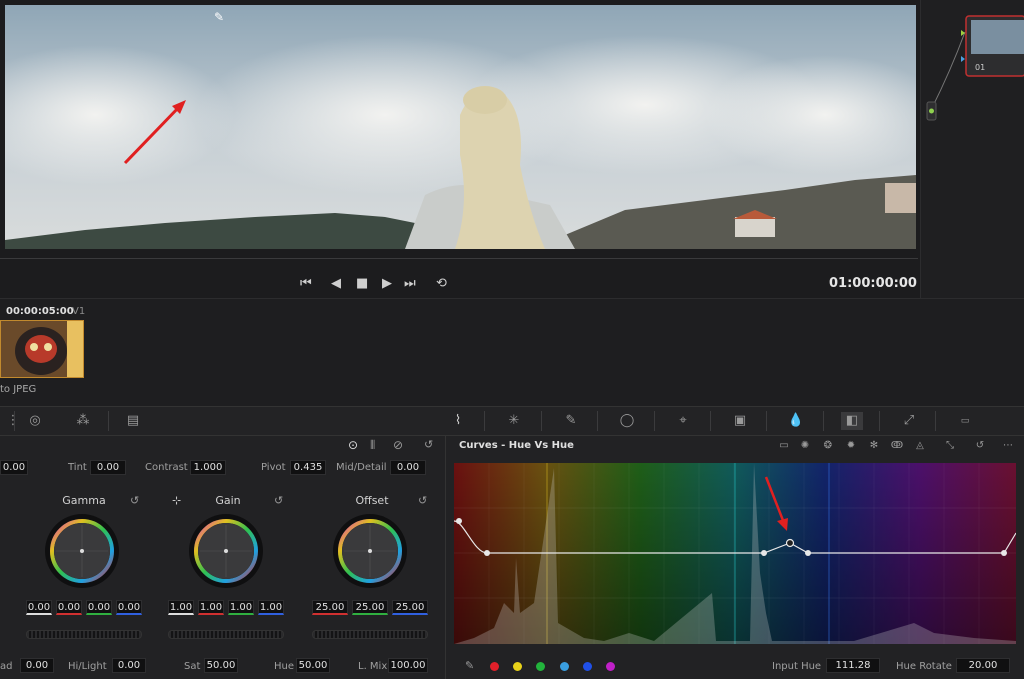 The height and width of the screenshot is (679, 1024). I want to click on gamma-green-field: 0.00, so click(99, 607).